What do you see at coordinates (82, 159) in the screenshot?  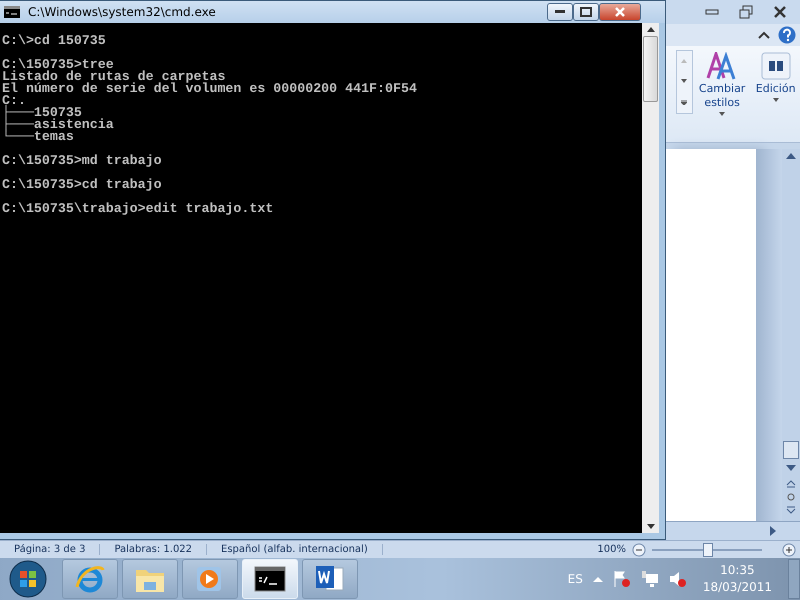 I see `console-line: C:\150735>md trabajo` at bounding box center [82, 159].